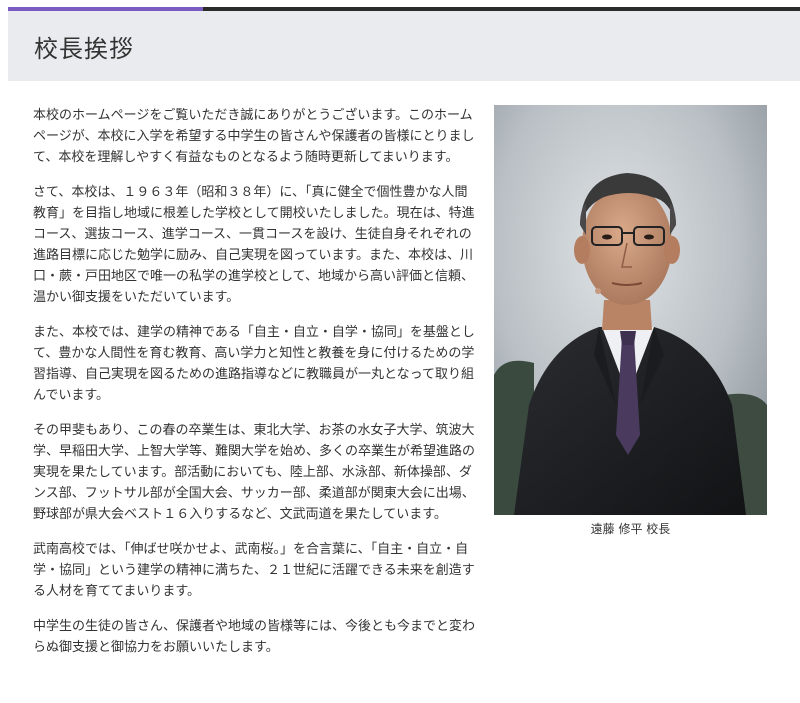 The height and width of the screenshot is (703, 800). I want to click on photo-caption: 遠藤 修平 校長, so click(630, 529).